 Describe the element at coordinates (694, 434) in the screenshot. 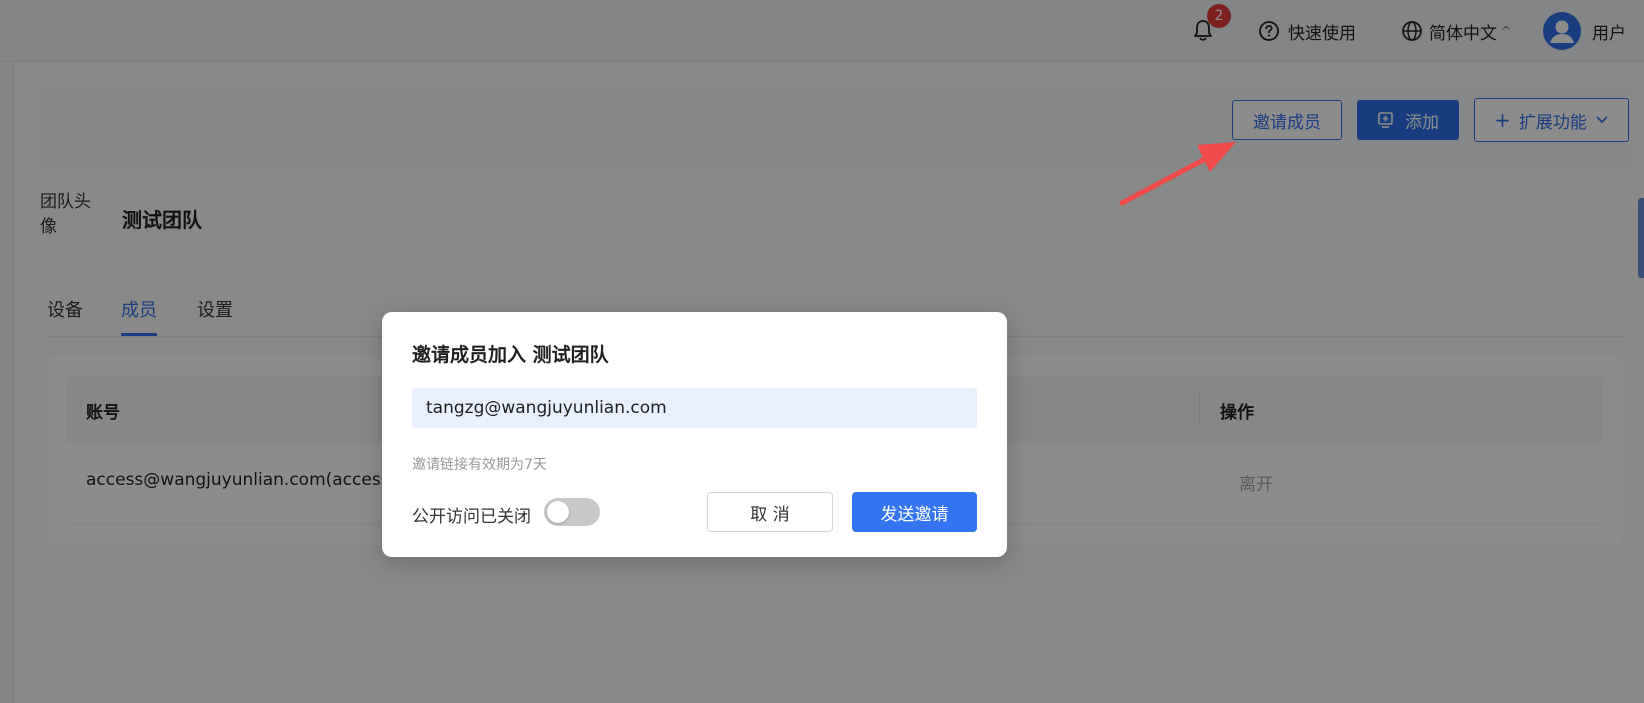

I see `invite-dialog: 邀请成员加入 测试团队 邀请链接有效期为7天 公开访问已关闭 取 消 发送邀请` at that location.